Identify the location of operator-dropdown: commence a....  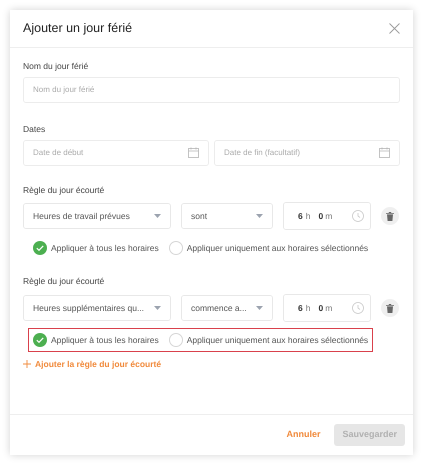
(227, 308).